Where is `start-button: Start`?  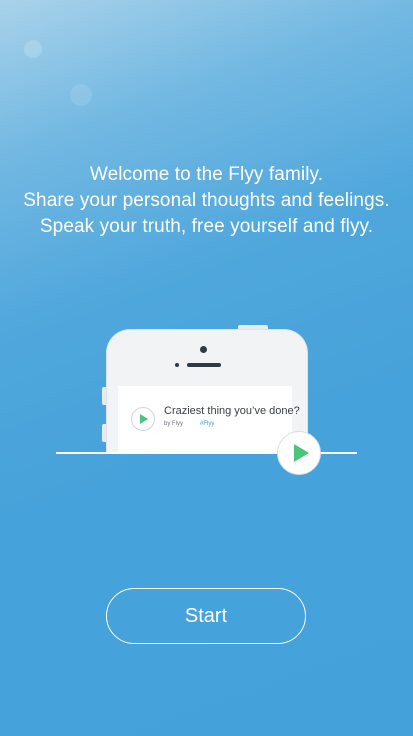
start-button: Start is located at coordinates (206, 616).